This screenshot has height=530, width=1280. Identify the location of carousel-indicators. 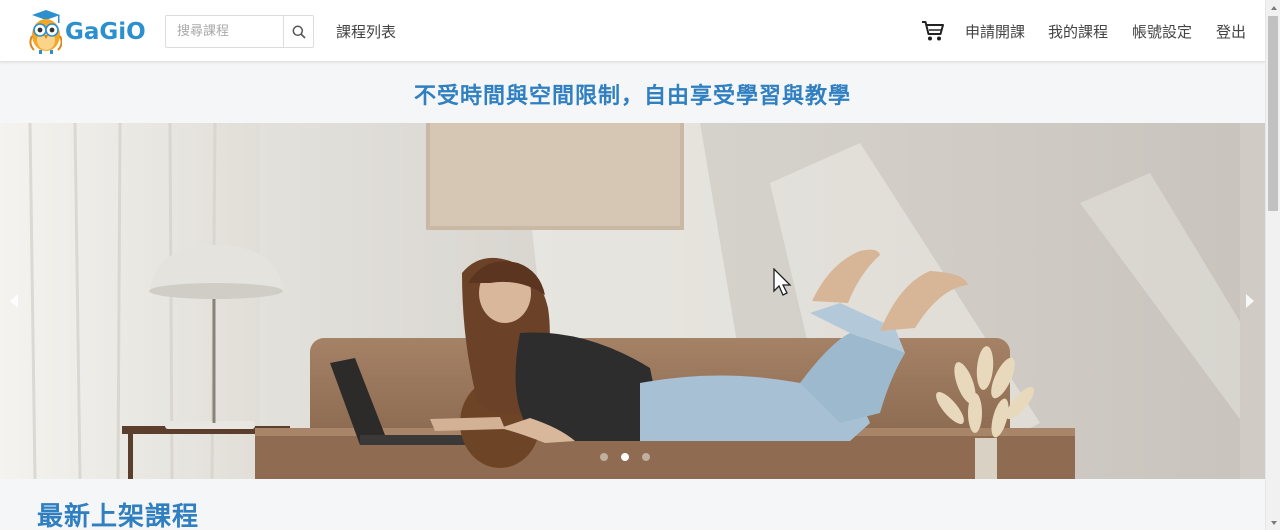
(625, 457).